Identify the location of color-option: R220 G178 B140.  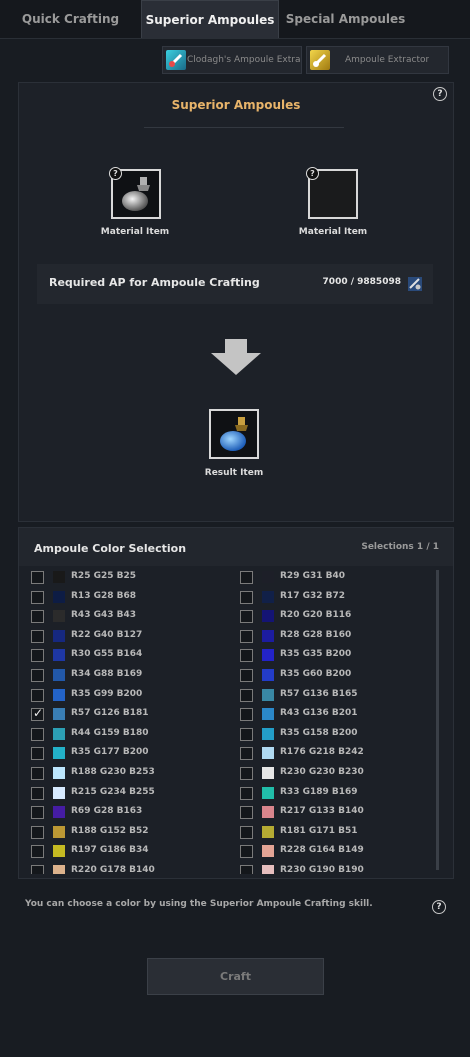
(126, 868).